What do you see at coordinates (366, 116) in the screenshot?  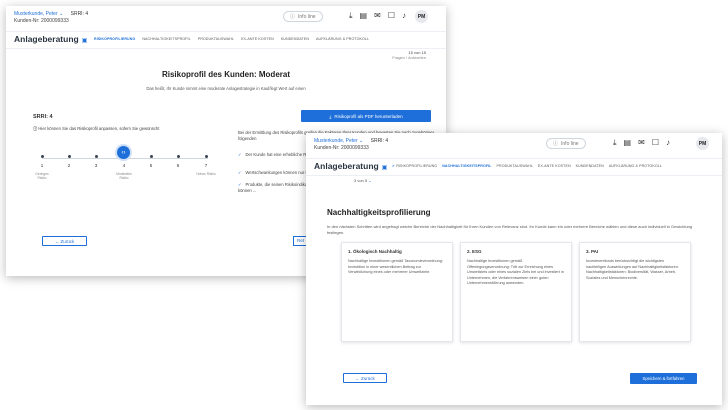 I see `download-pdf-button: ⤓ Risikoprofil als PDF herunterladen` at bounding box center [366, 116].